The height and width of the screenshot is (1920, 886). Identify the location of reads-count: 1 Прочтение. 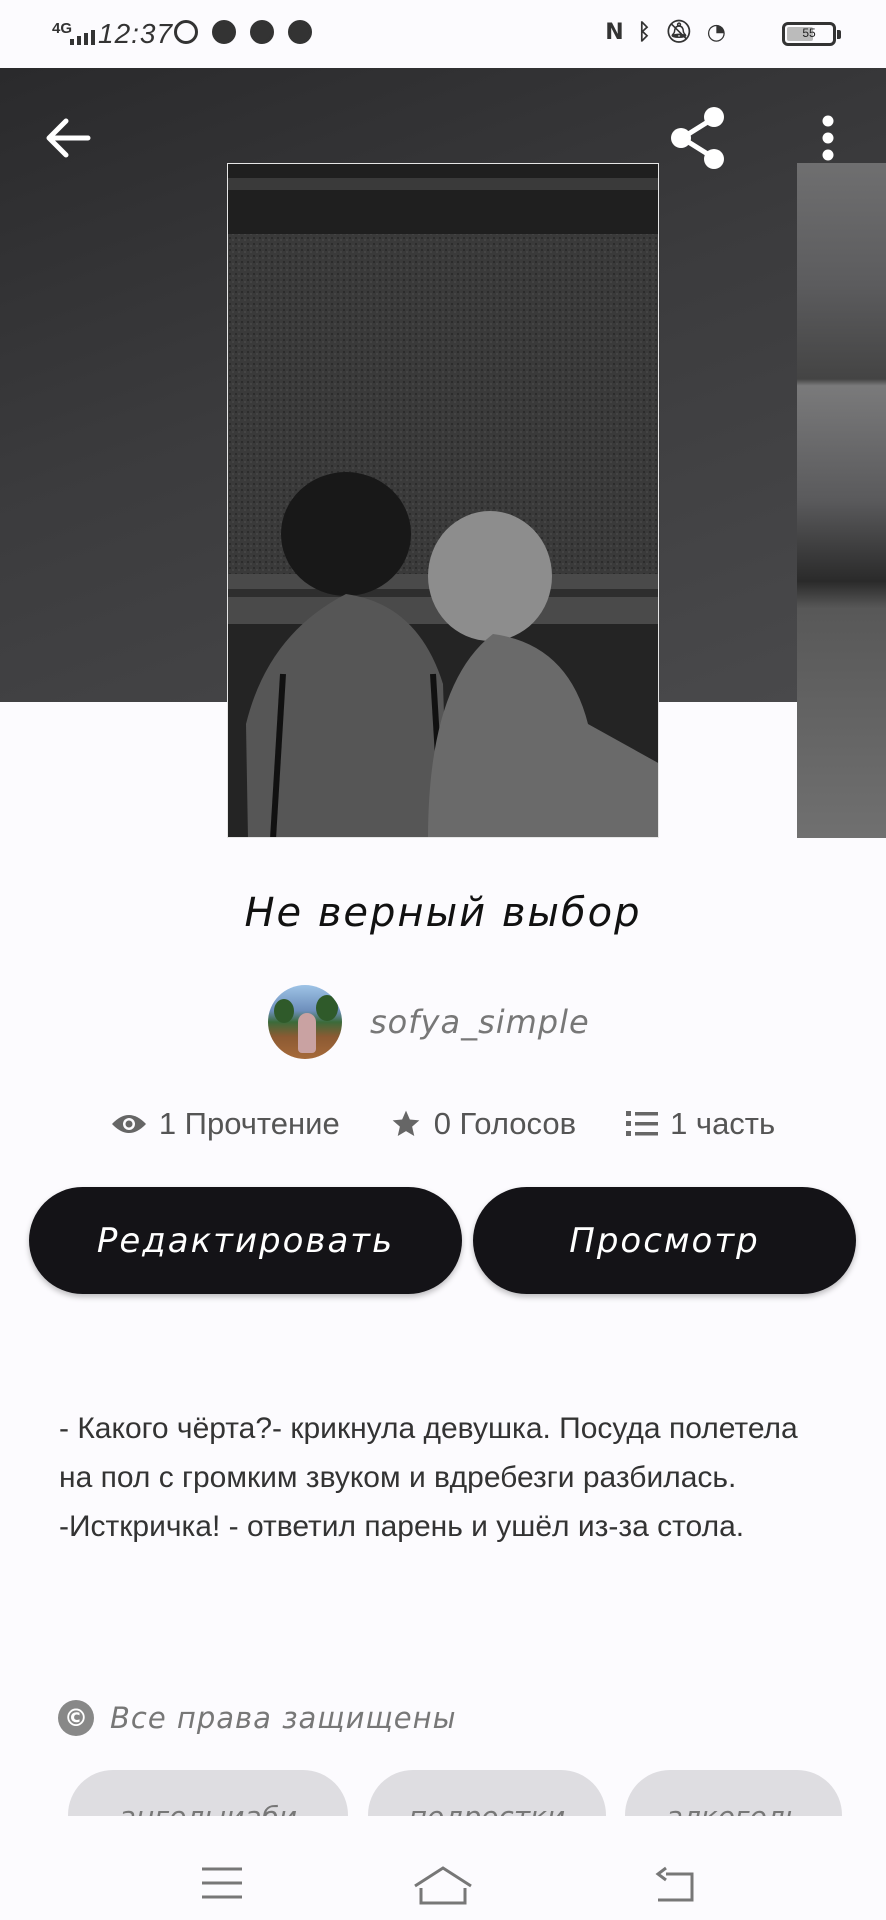
(249, 1123).